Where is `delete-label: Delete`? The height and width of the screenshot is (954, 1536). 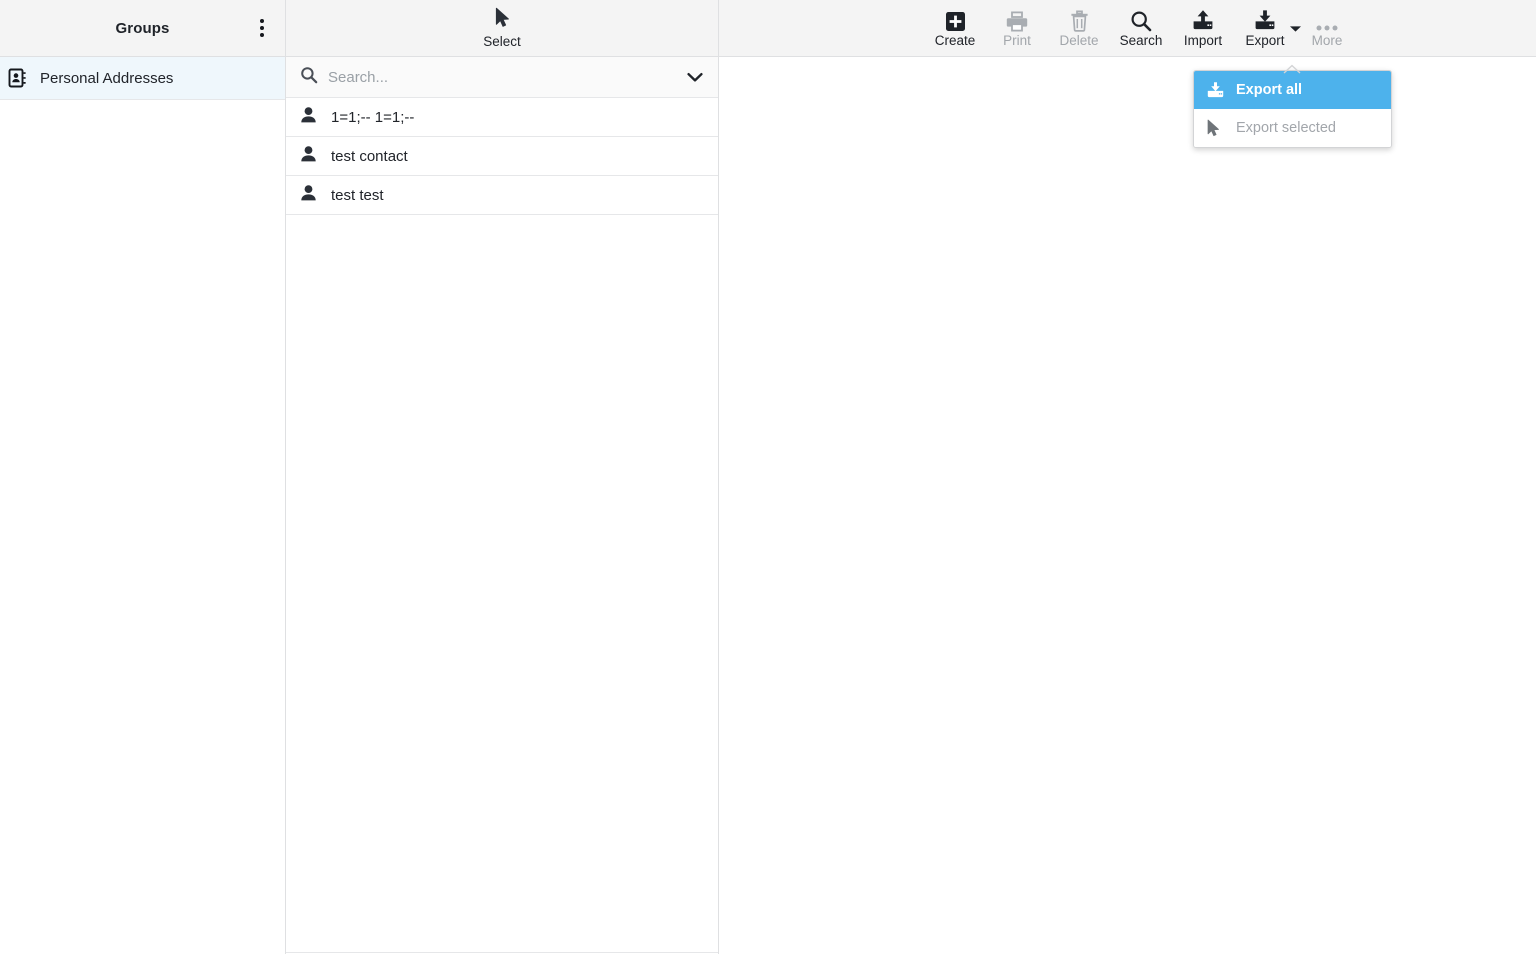
delete-label: Delete is located at coordinates (1079, 40).